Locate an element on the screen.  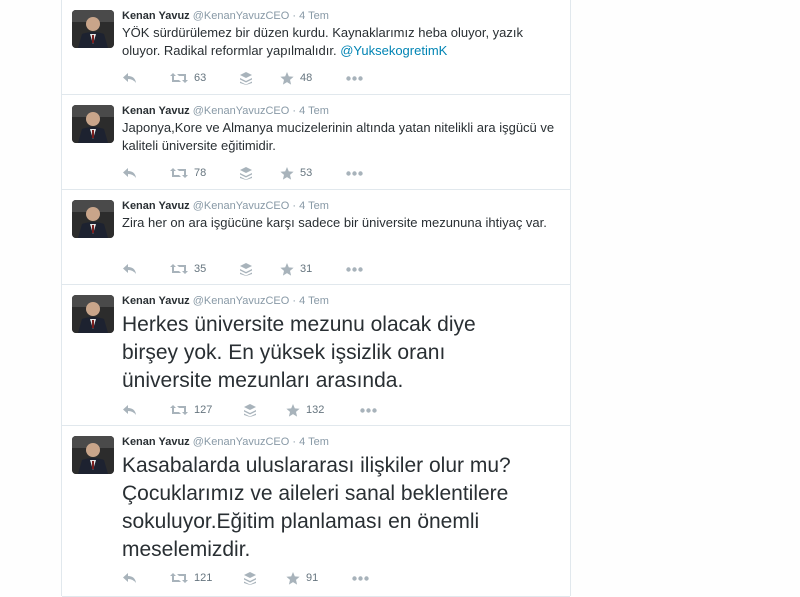
favorite-button: 53 is located at coordinates (296, 173).